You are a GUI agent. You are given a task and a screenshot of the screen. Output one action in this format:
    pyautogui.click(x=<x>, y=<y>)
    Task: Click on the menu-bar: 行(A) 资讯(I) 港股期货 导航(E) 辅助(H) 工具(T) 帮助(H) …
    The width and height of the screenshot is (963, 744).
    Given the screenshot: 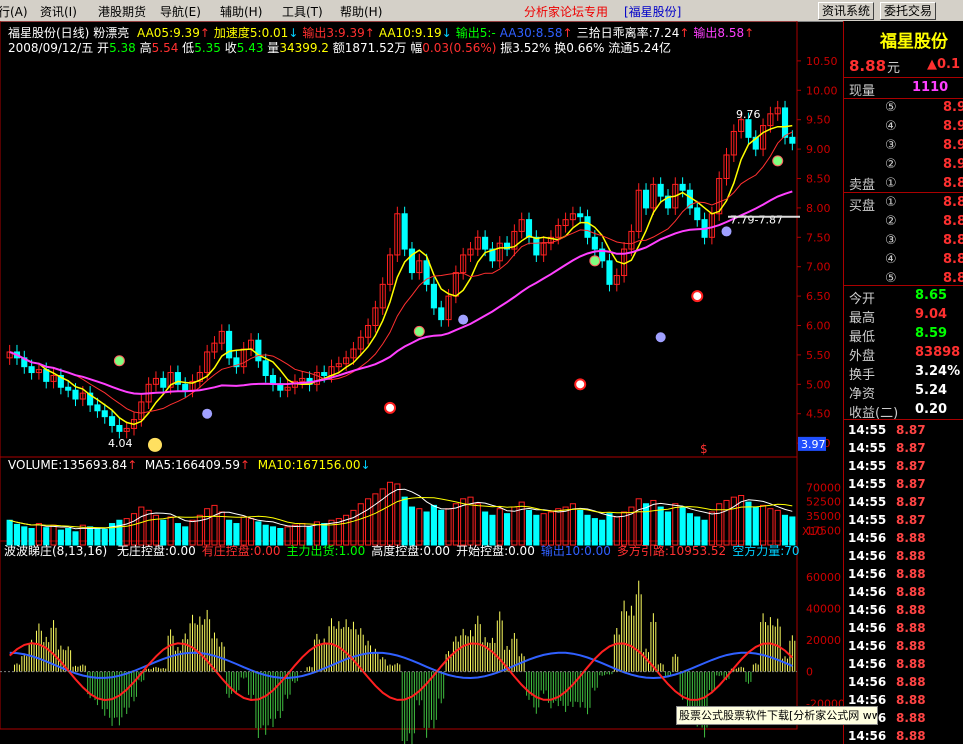 What is the action you would take?
    pyautogui.click(x=481, y=11)
    